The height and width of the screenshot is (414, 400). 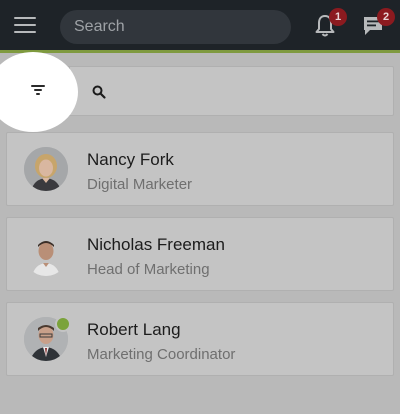 What do you see at coordinates (25, 25) in the screenshot?
I see `hamburger-menu-icon` at bounding box center [25, 25].